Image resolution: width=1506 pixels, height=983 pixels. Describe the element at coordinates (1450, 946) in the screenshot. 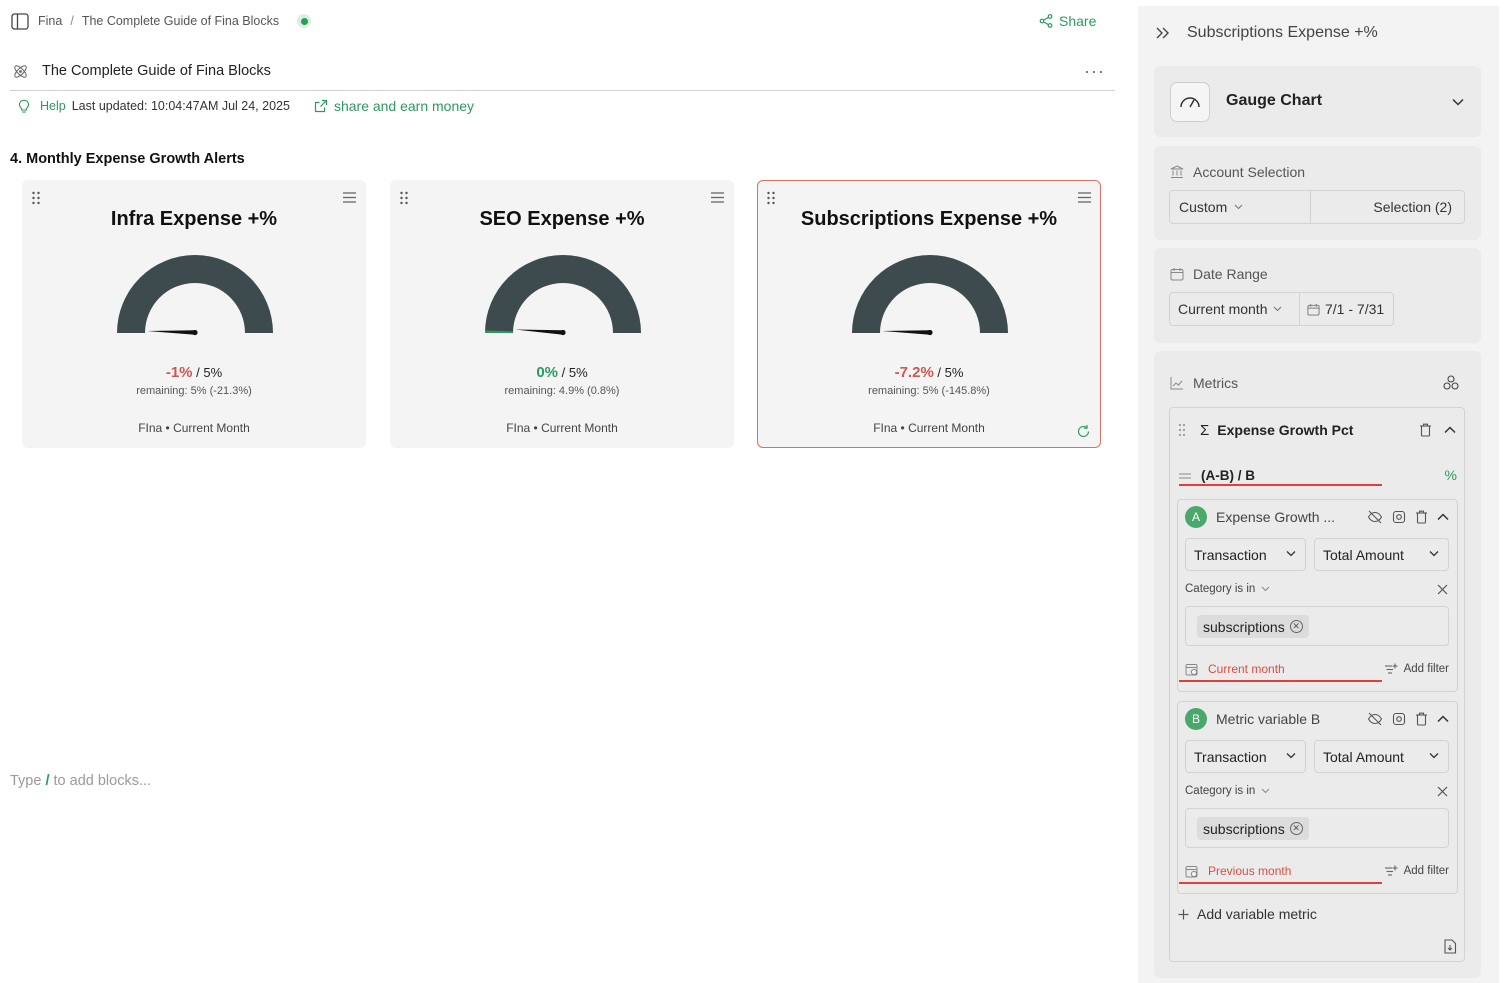

I see `file-export-icon` at that location.